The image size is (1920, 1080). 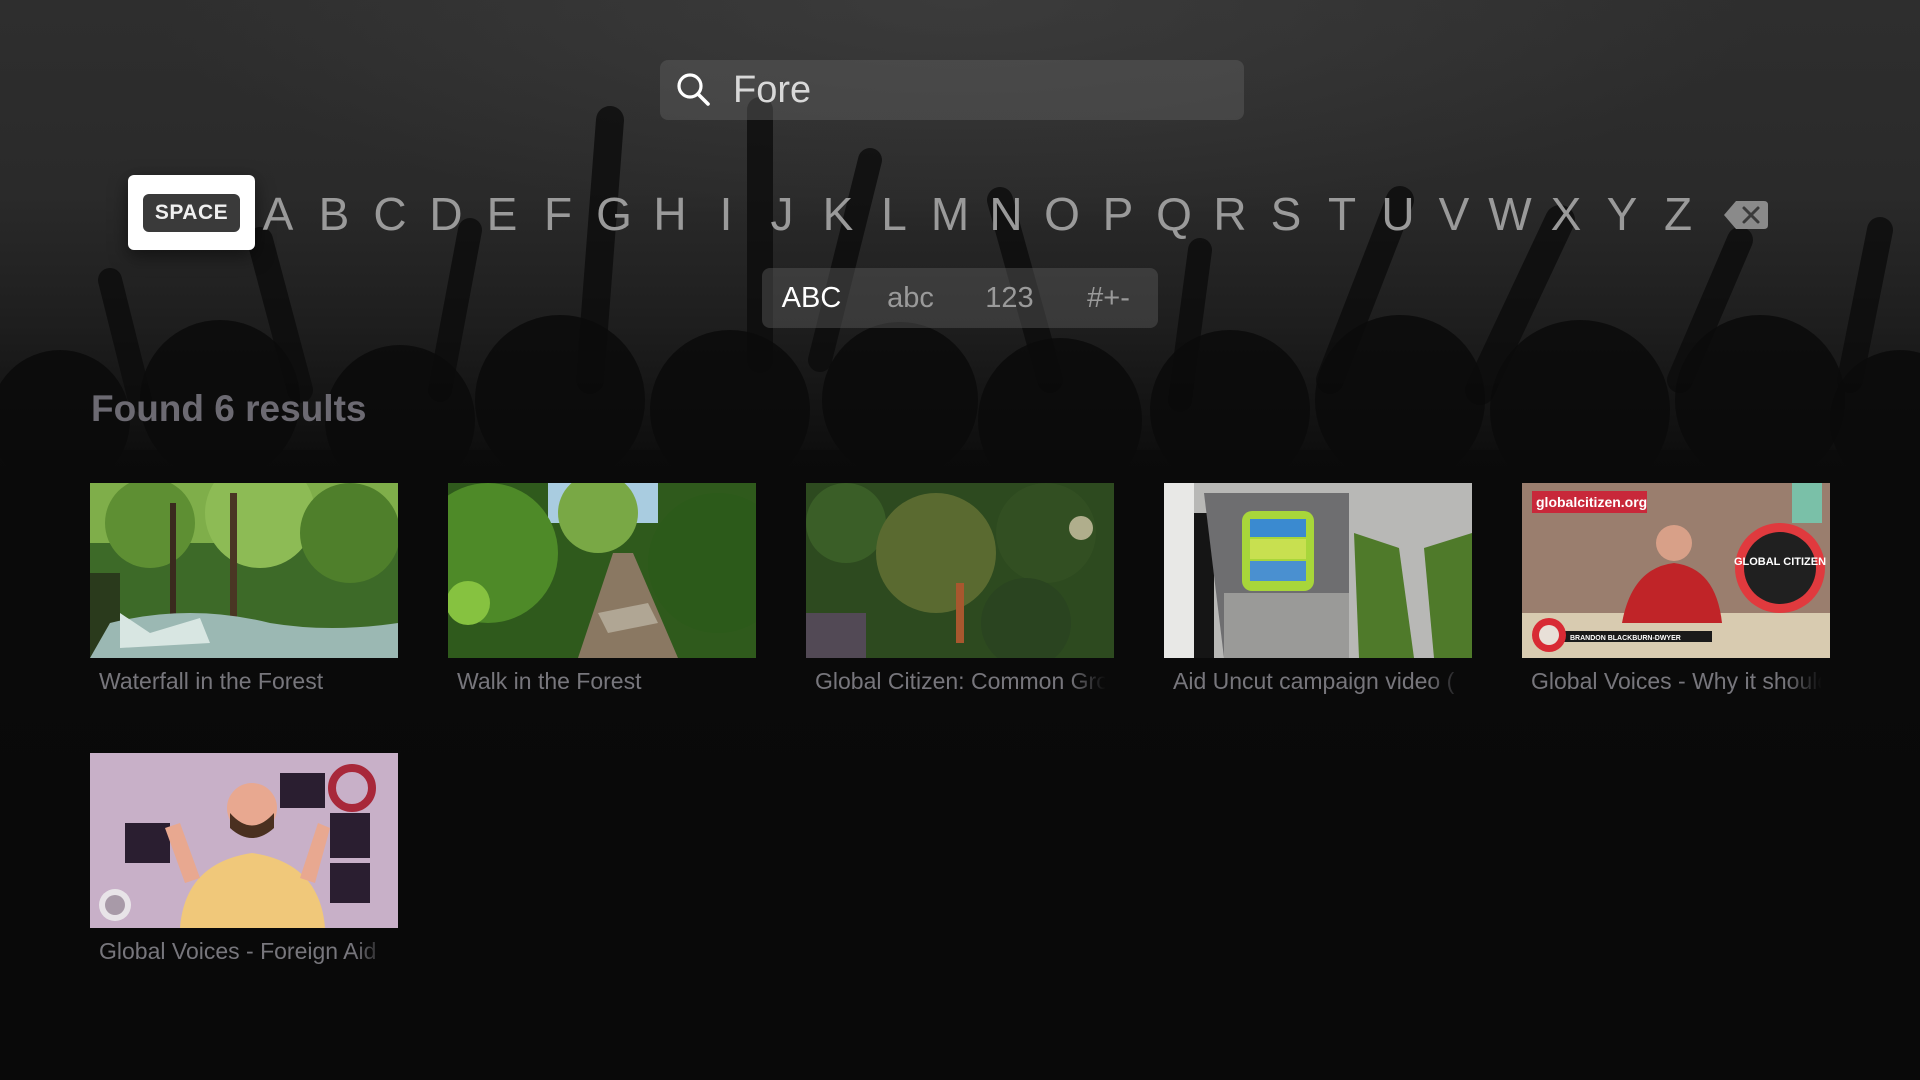 I want to click on search-field: Fore, so click(x=952, y=90).